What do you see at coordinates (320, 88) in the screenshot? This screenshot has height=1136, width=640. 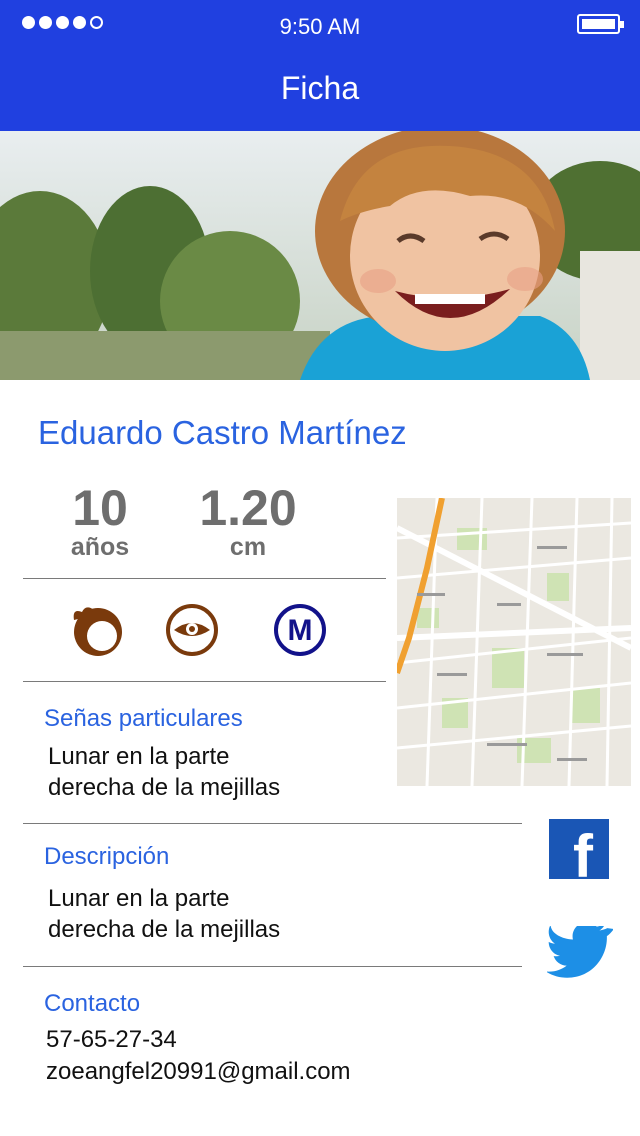 I see `page-title: Ficha` at bounding box center [320, 88].